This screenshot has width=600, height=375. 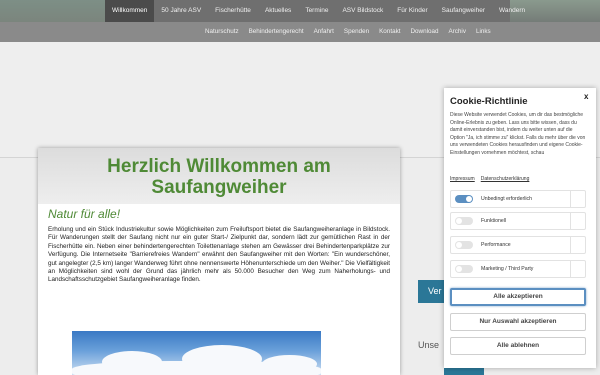 I want to click on nav-item-spenden: Spenden, so click(x=356, y=32).